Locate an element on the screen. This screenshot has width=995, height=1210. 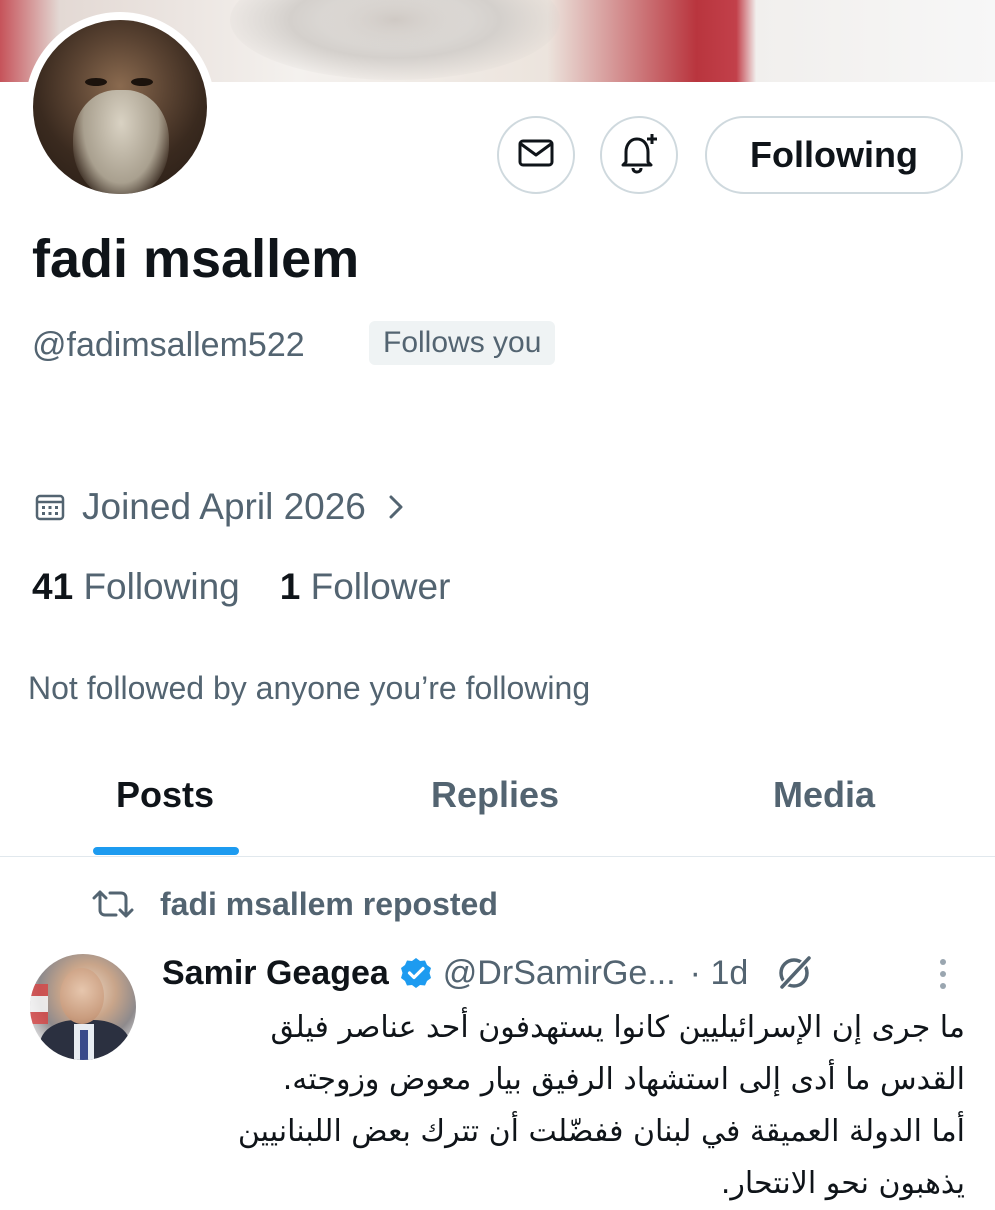
envelope-icon is located at coordinates (536, 155).